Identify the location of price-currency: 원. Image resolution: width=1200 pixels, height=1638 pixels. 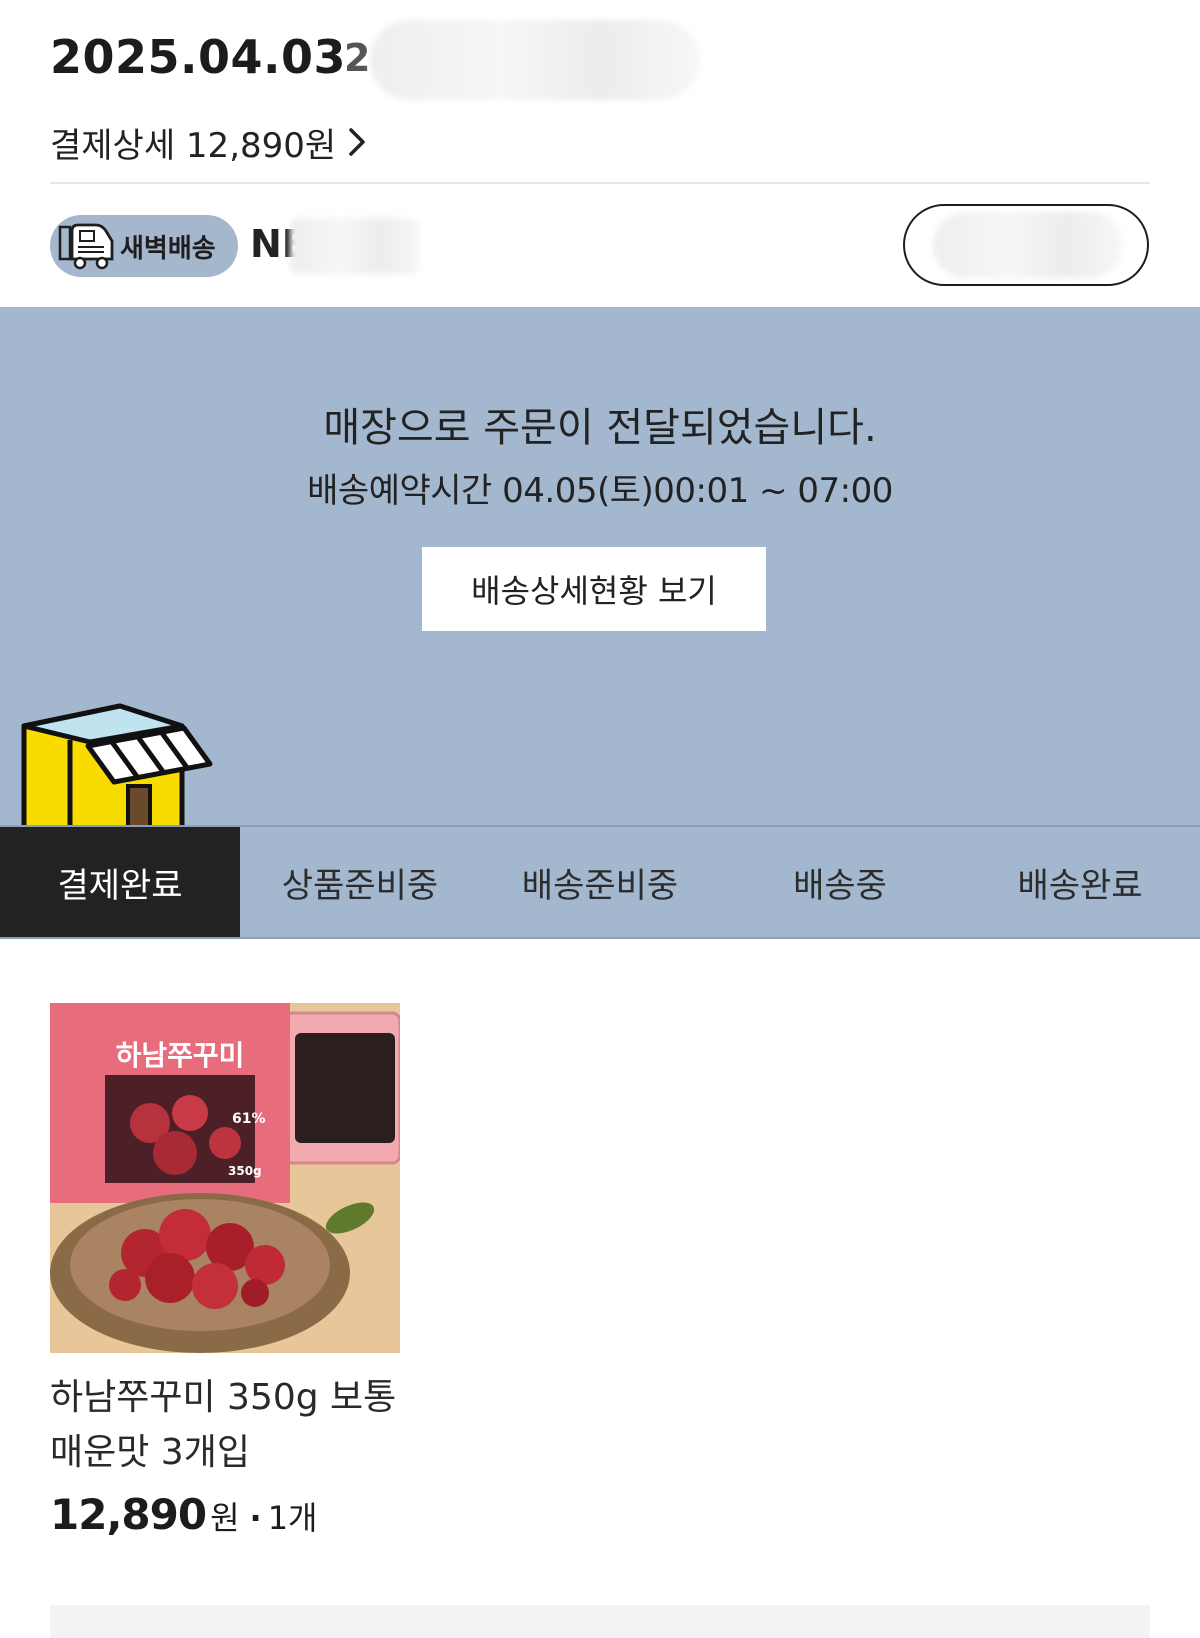
(225, 1518).